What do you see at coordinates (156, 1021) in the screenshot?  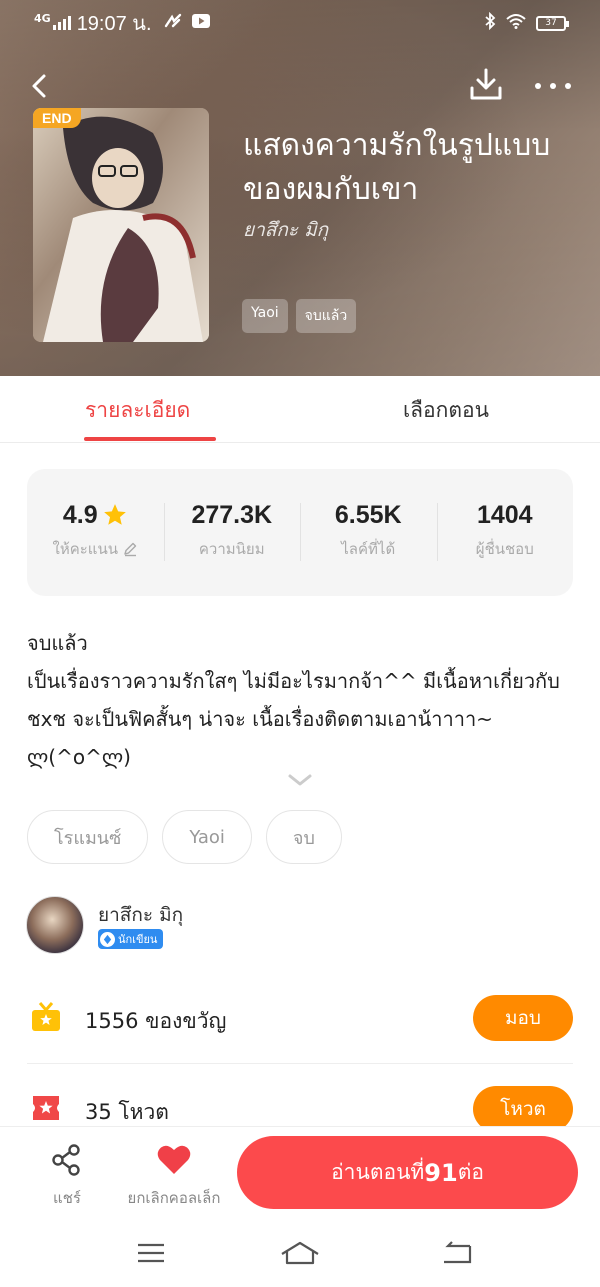 I see `gift-count: 1556 ของขวัญ` at bounding box center [156, 1021].